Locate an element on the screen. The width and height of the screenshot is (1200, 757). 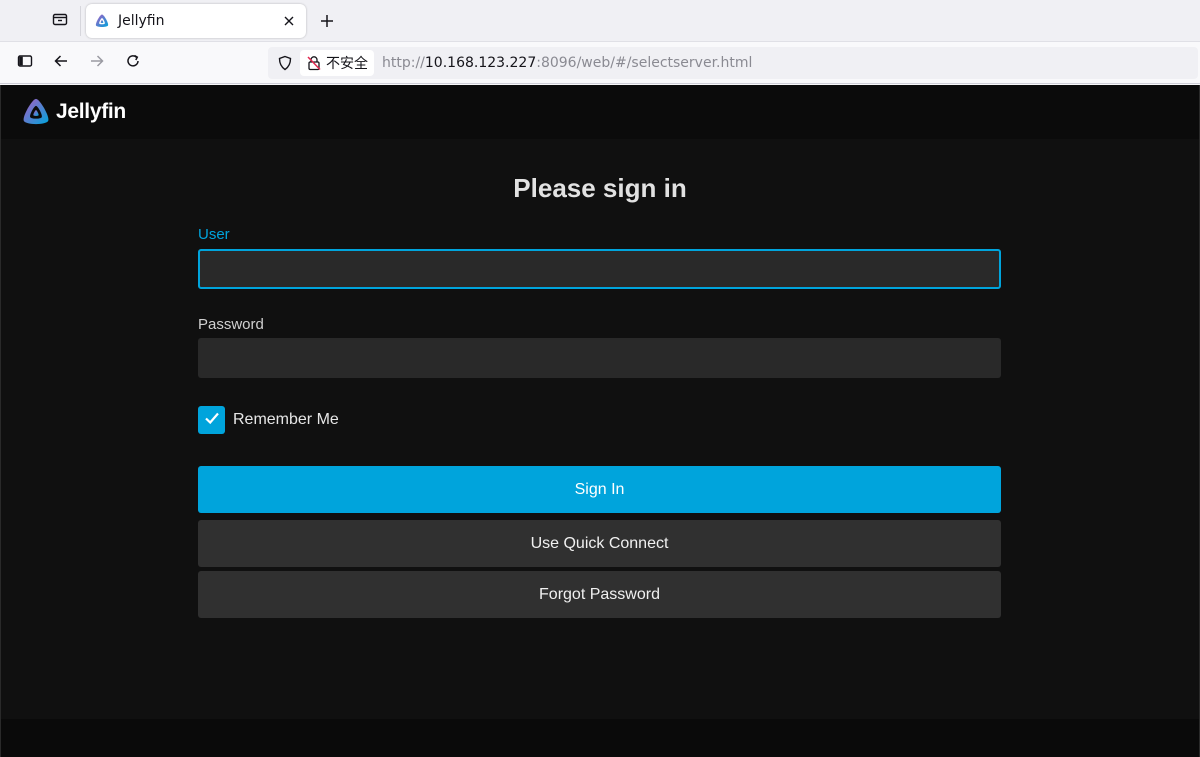
password-label: Password is located at coordinates (231, 324).